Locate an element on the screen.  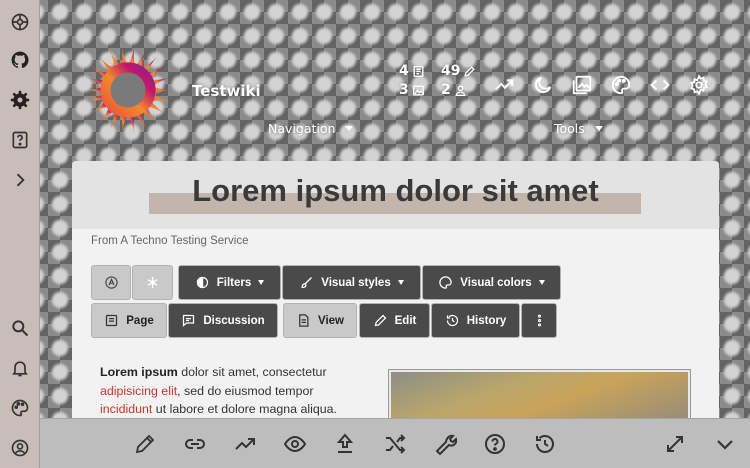
wiki-button is located at coordinates (111, 282).